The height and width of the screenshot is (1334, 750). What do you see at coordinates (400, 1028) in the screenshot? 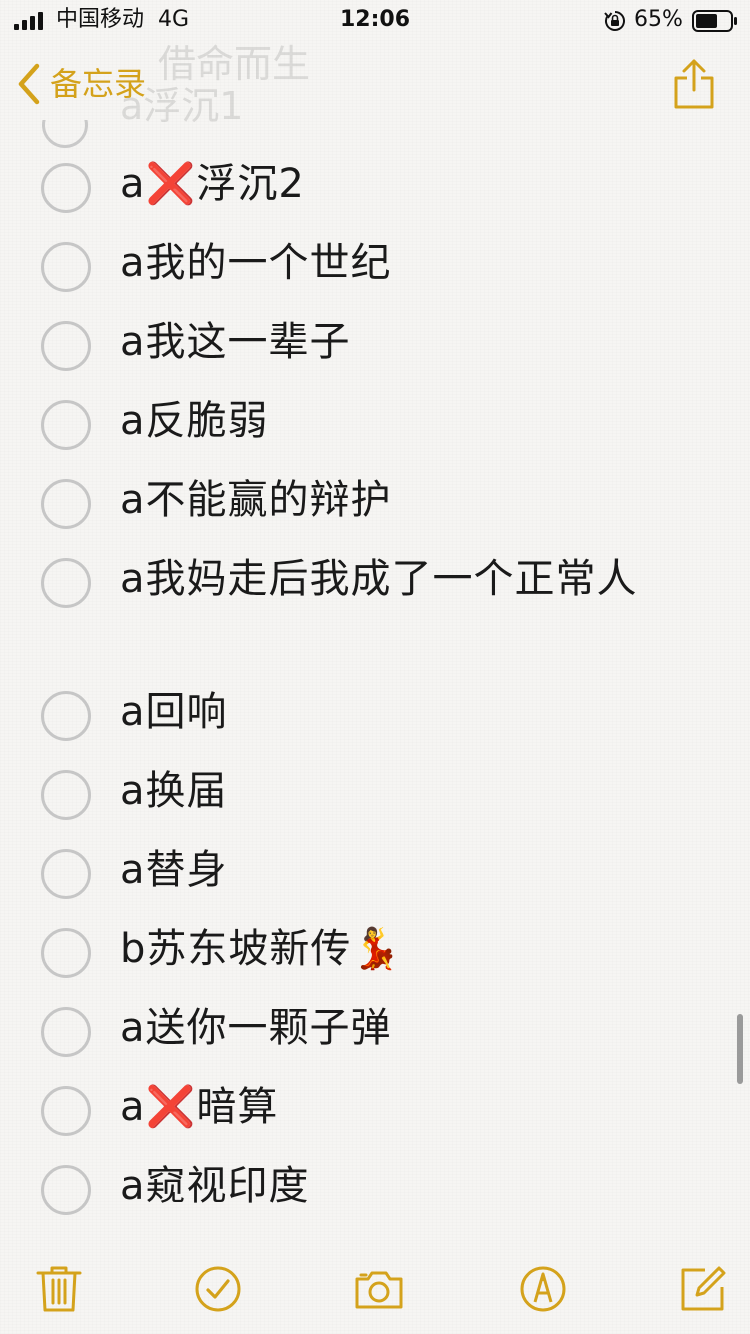
I see `checklist-item-text: a送你一颗子弹` at bounding box center [400, 1028].